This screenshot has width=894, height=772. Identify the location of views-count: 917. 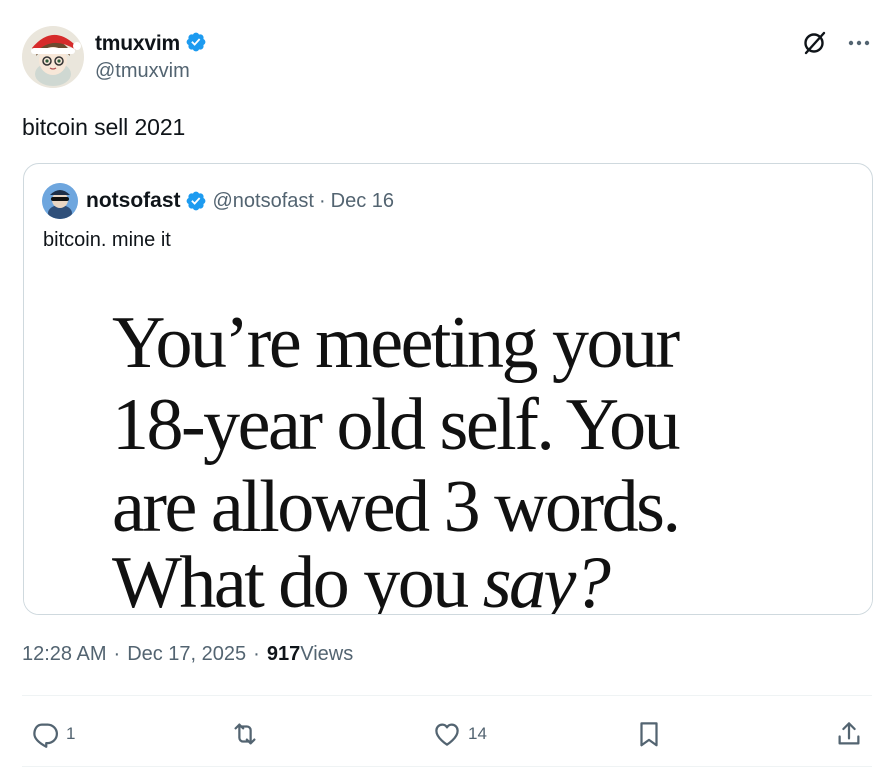
(283, 654).